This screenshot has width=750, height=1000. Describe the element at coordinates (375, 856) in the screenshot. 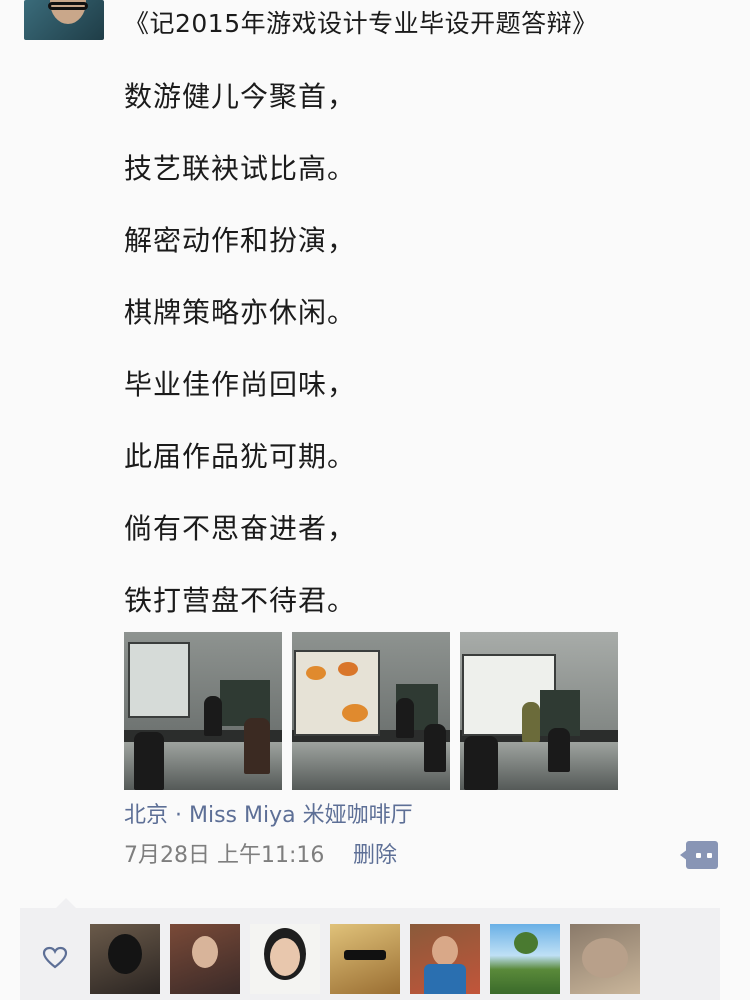

I see `delete-link: 删除` at that location.